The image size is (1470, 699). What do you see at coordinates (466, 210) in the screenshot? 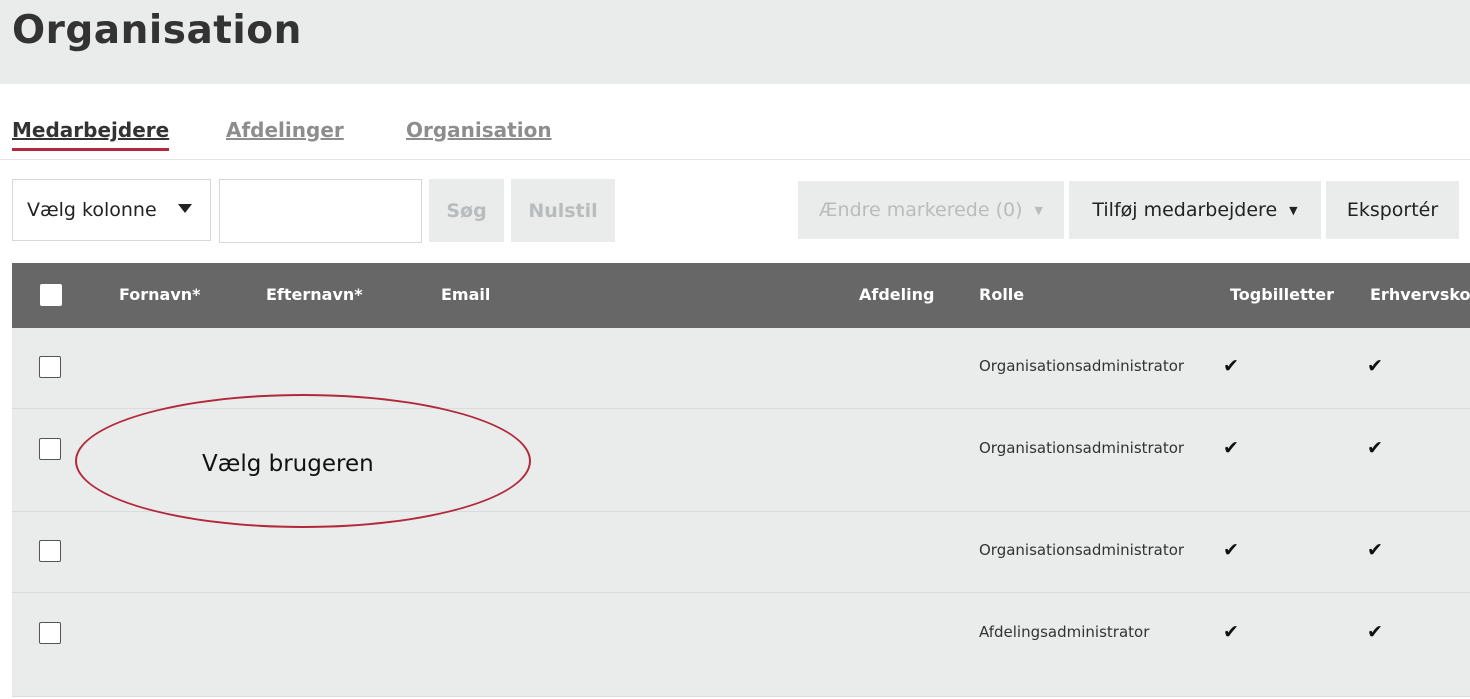
I see `search-button: Søg` at bounding box center [466, 210].